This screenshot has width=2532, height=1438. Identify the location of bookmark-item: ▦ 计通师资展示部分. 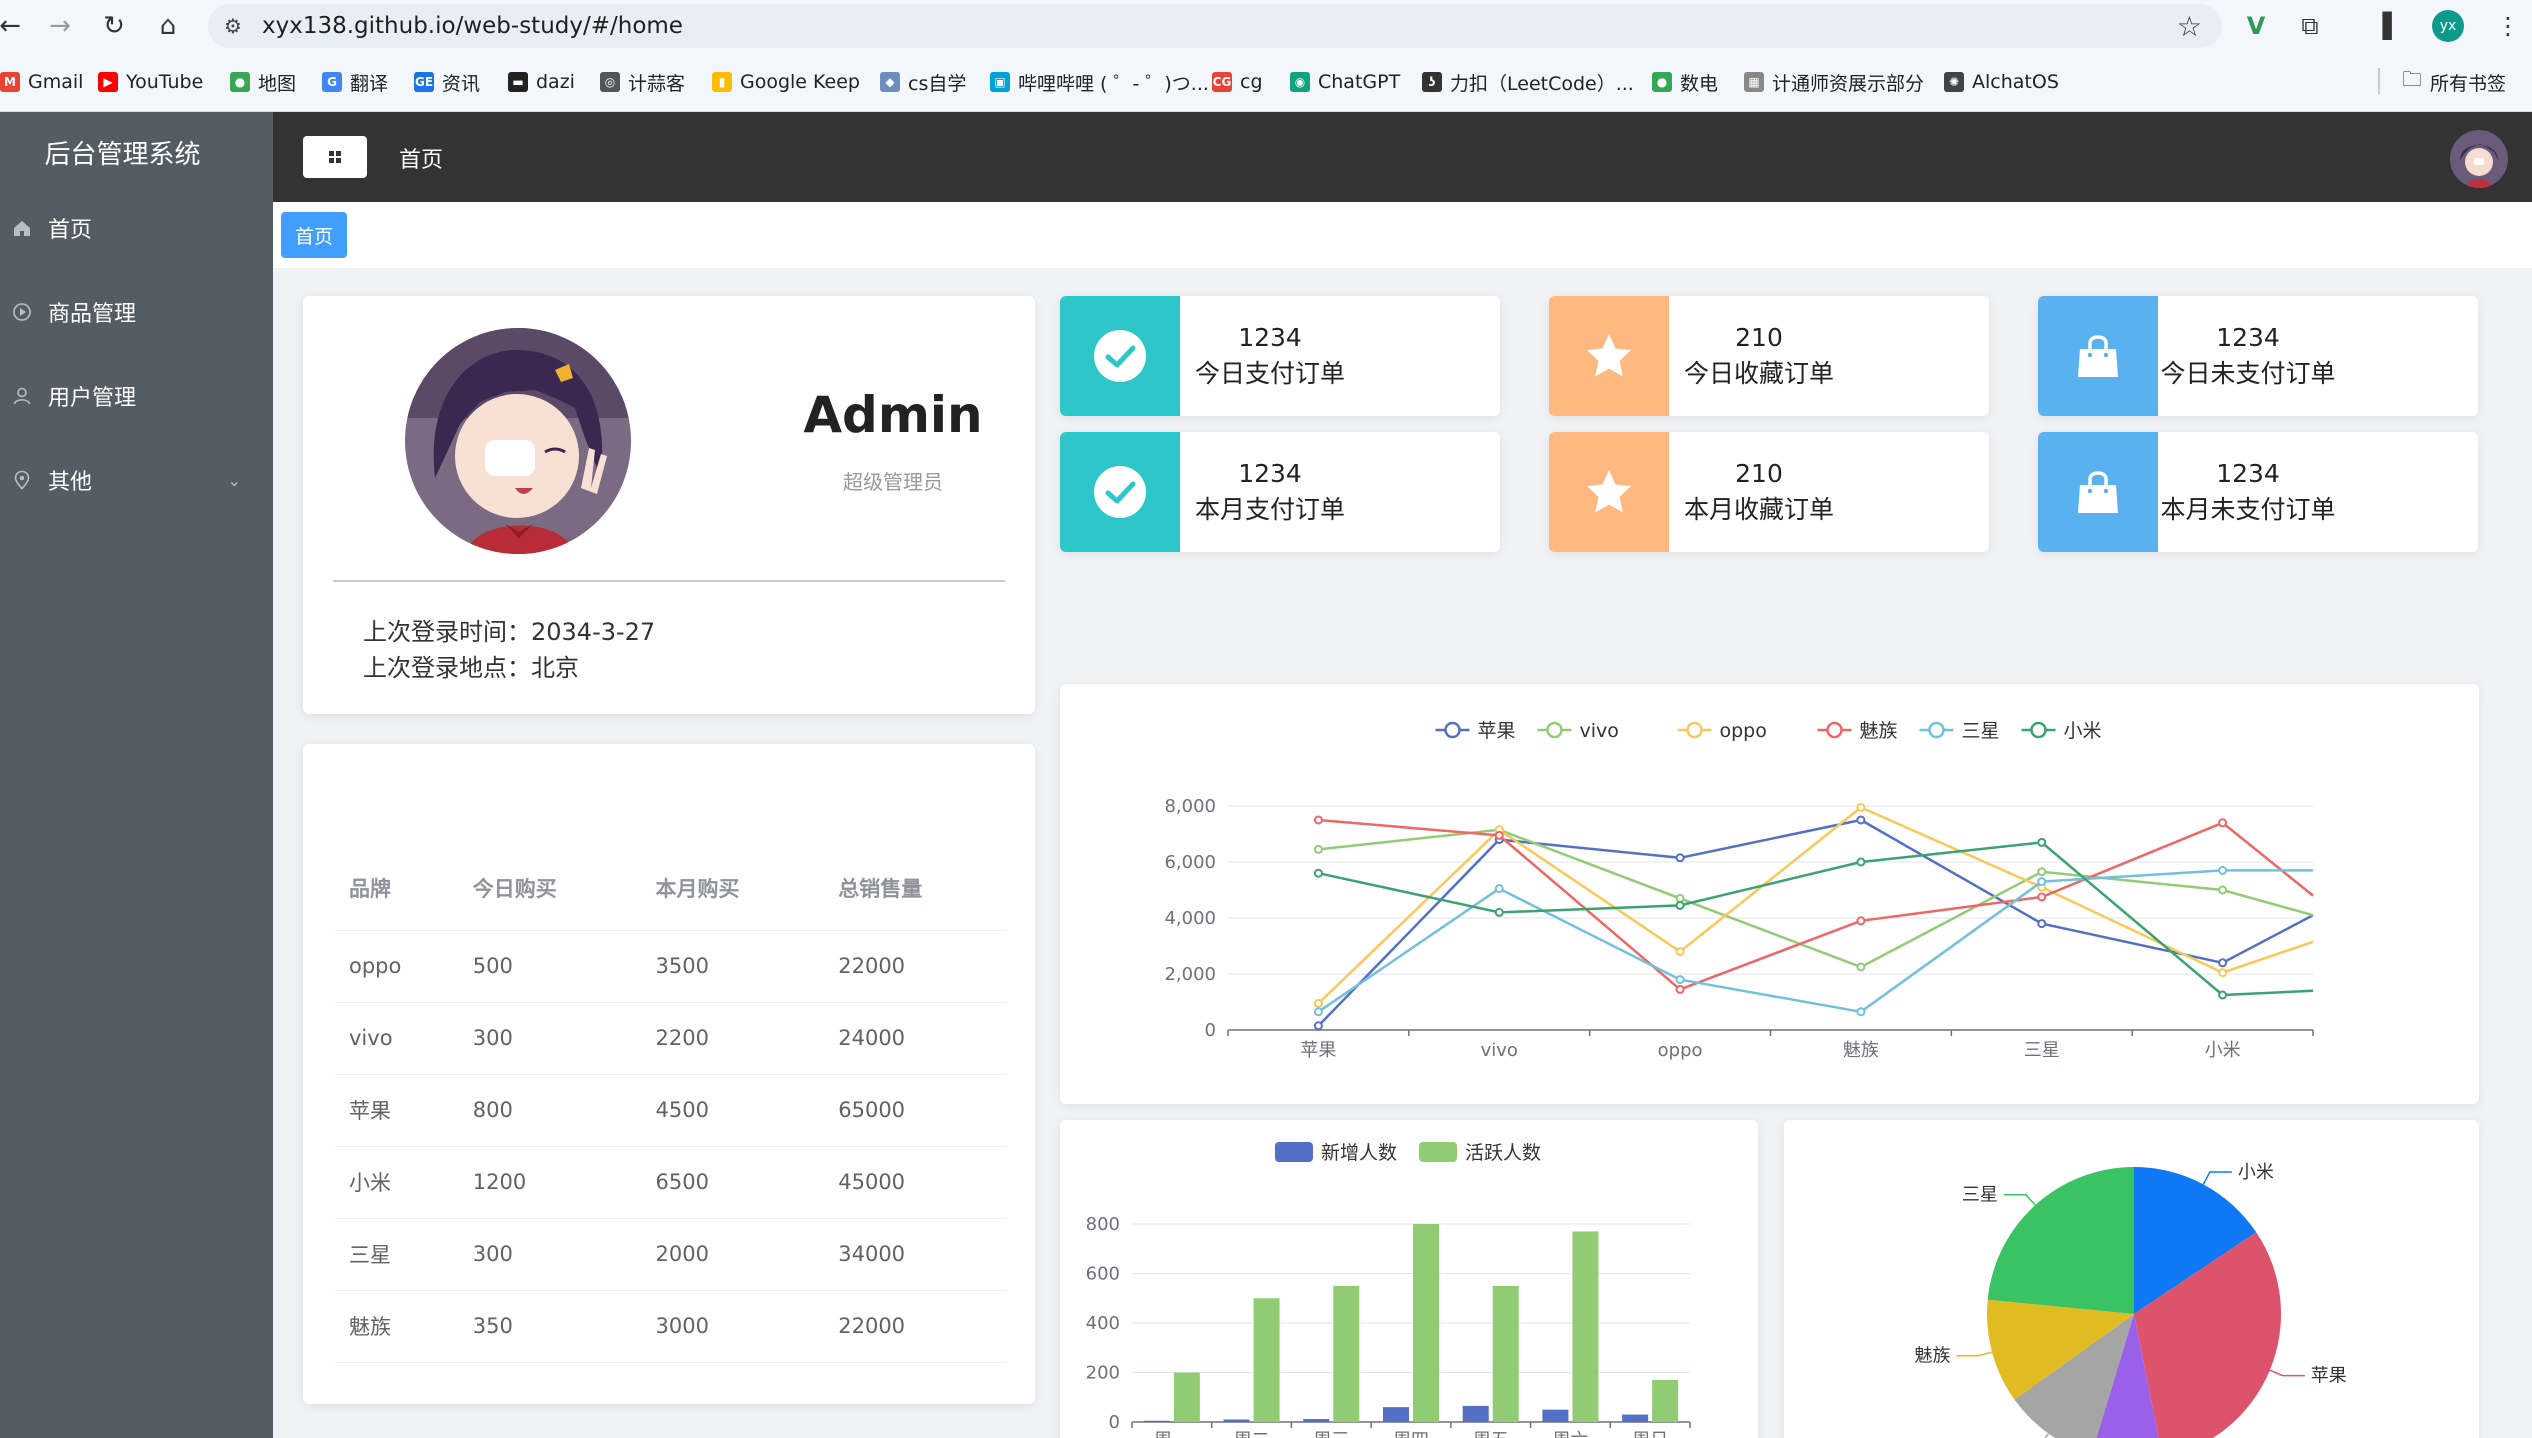
(1834, 82).